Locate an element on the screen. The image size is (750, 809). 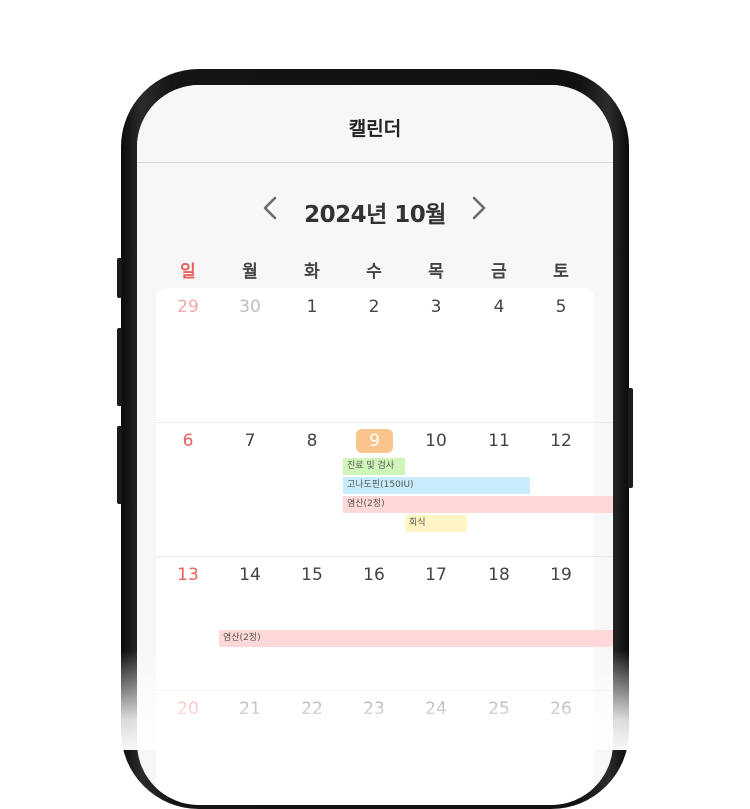
calendar-day: 18 is located at coordinates (499, 575).